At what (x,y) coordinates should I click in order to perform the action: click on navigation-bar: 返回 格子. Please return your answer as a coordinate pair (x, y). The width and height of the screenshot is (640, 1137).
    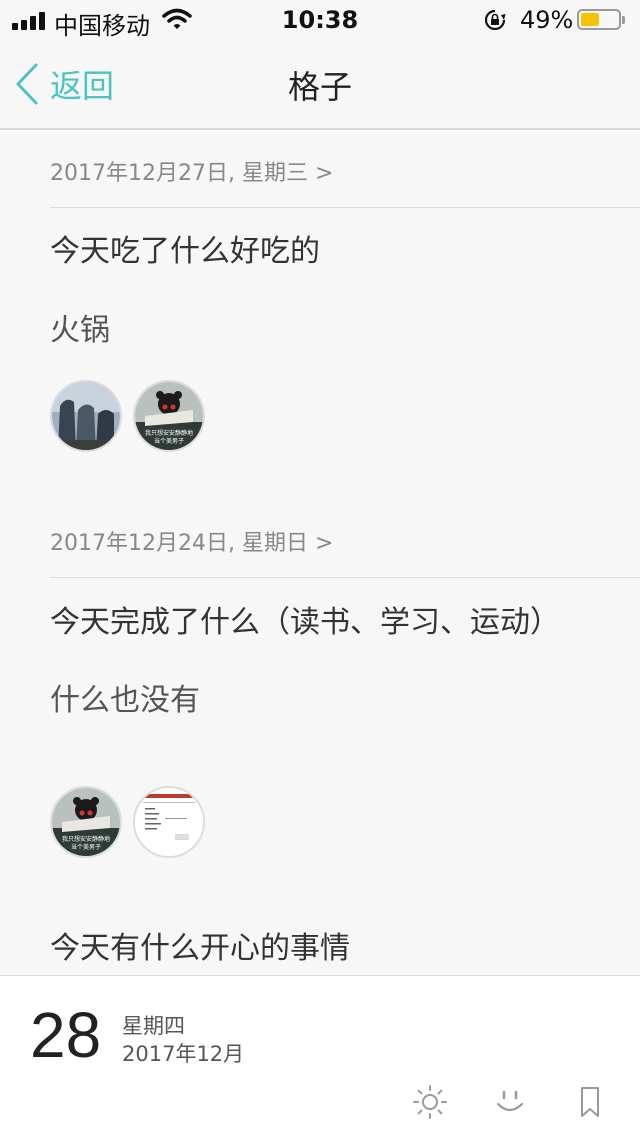
    Looking at the image, I should click on (320, 85).